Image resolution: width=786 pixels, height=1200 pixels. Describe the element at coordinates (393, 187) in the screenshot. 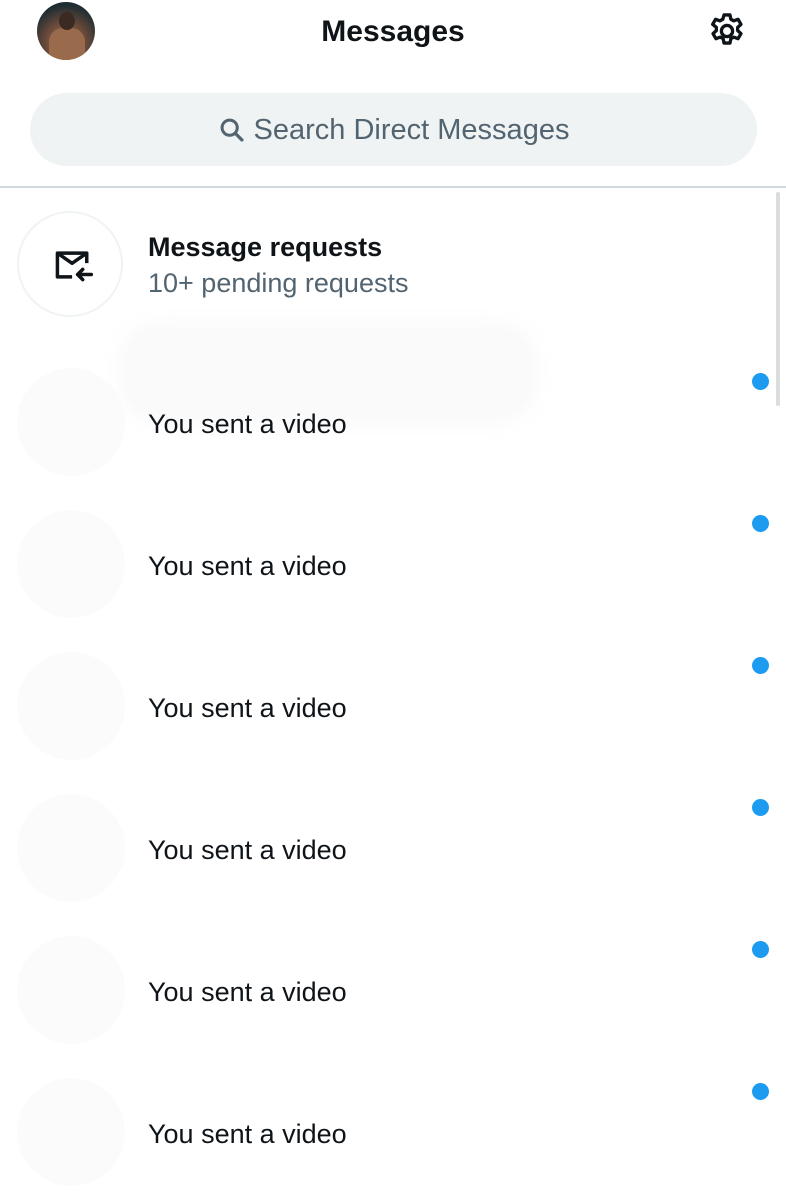

I see `header-divider` at that location.